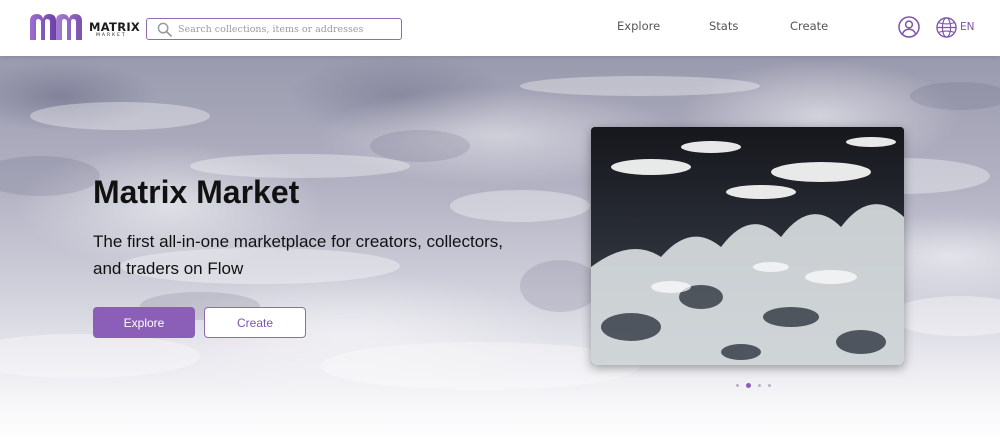  I want to click on globe-icon, so click(946, 27).